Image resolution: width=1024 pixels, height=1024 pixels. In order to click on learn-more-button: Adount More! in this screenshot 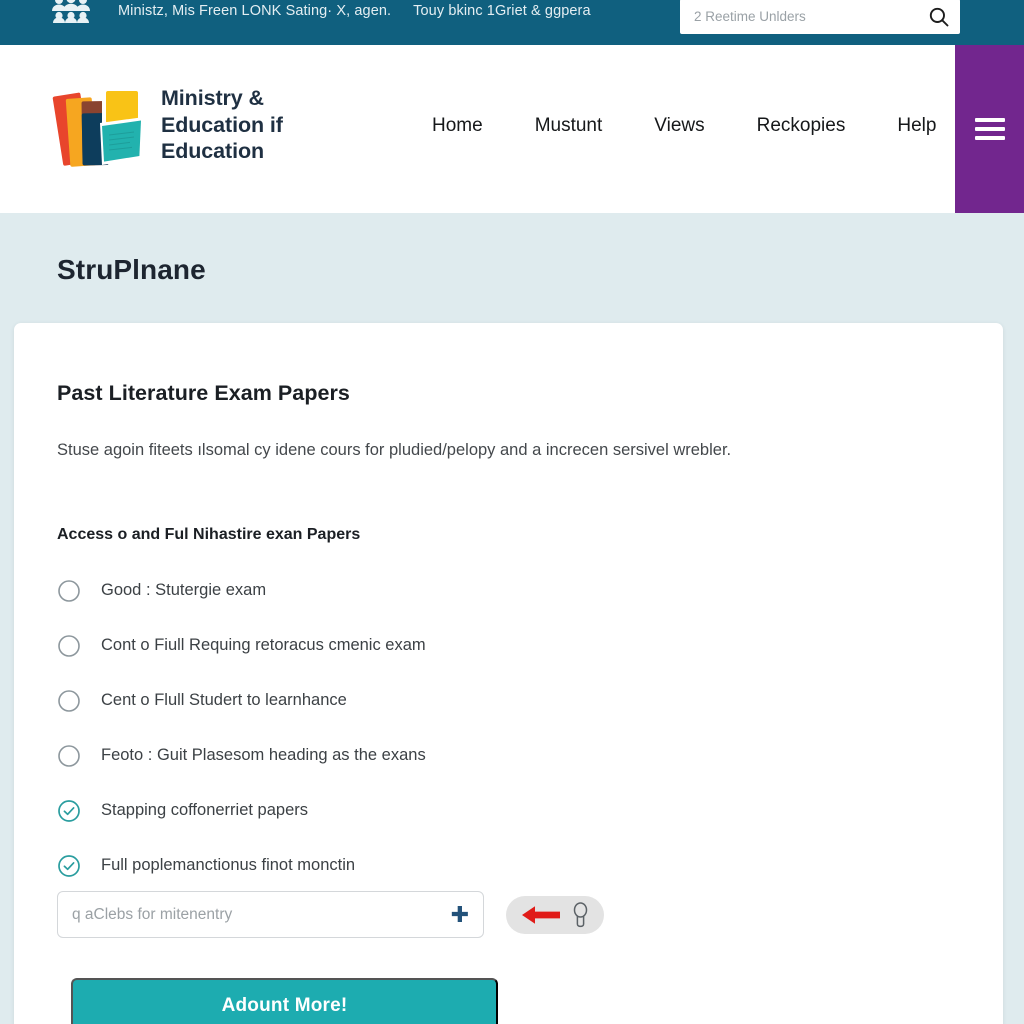, I will do `click(284, 1001)`.